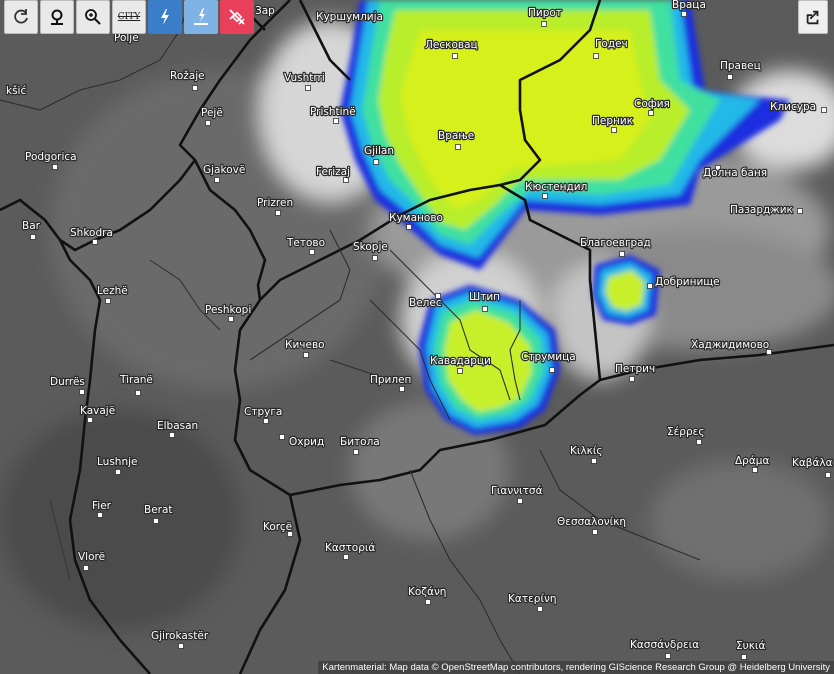 Image resolution: width=834 pixels, height=674 pixels. What do you see at coordinates (532, 599) in the screenshot?
I see `city-label: Κατερίνη` at bounding box center [532, 599].